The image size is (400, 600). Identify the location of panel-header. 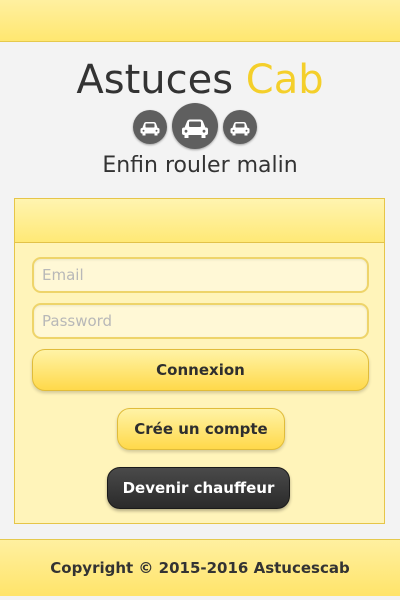
(199, 221).